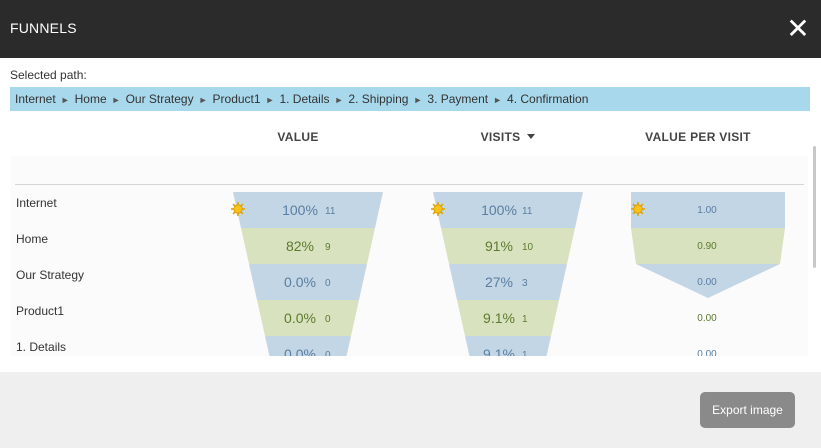  Describe the element at coordinates (304, 99) in the screenshot. I see `path-step: 1. Details` at that location.